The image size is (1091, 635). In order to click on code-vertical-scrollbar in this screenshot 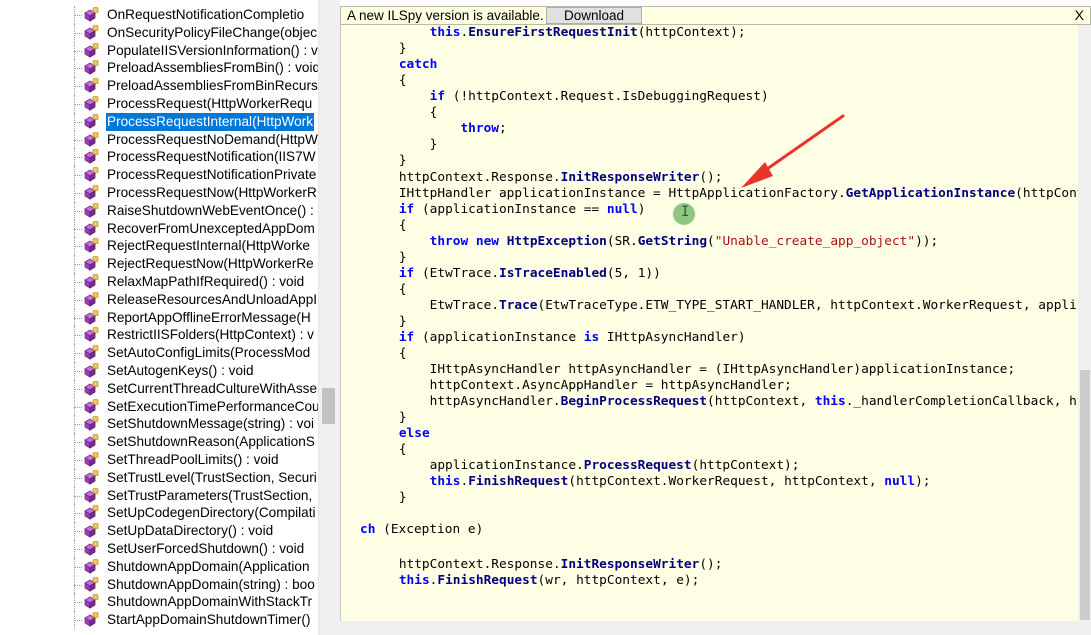, I will do `click(1084, 323)`.